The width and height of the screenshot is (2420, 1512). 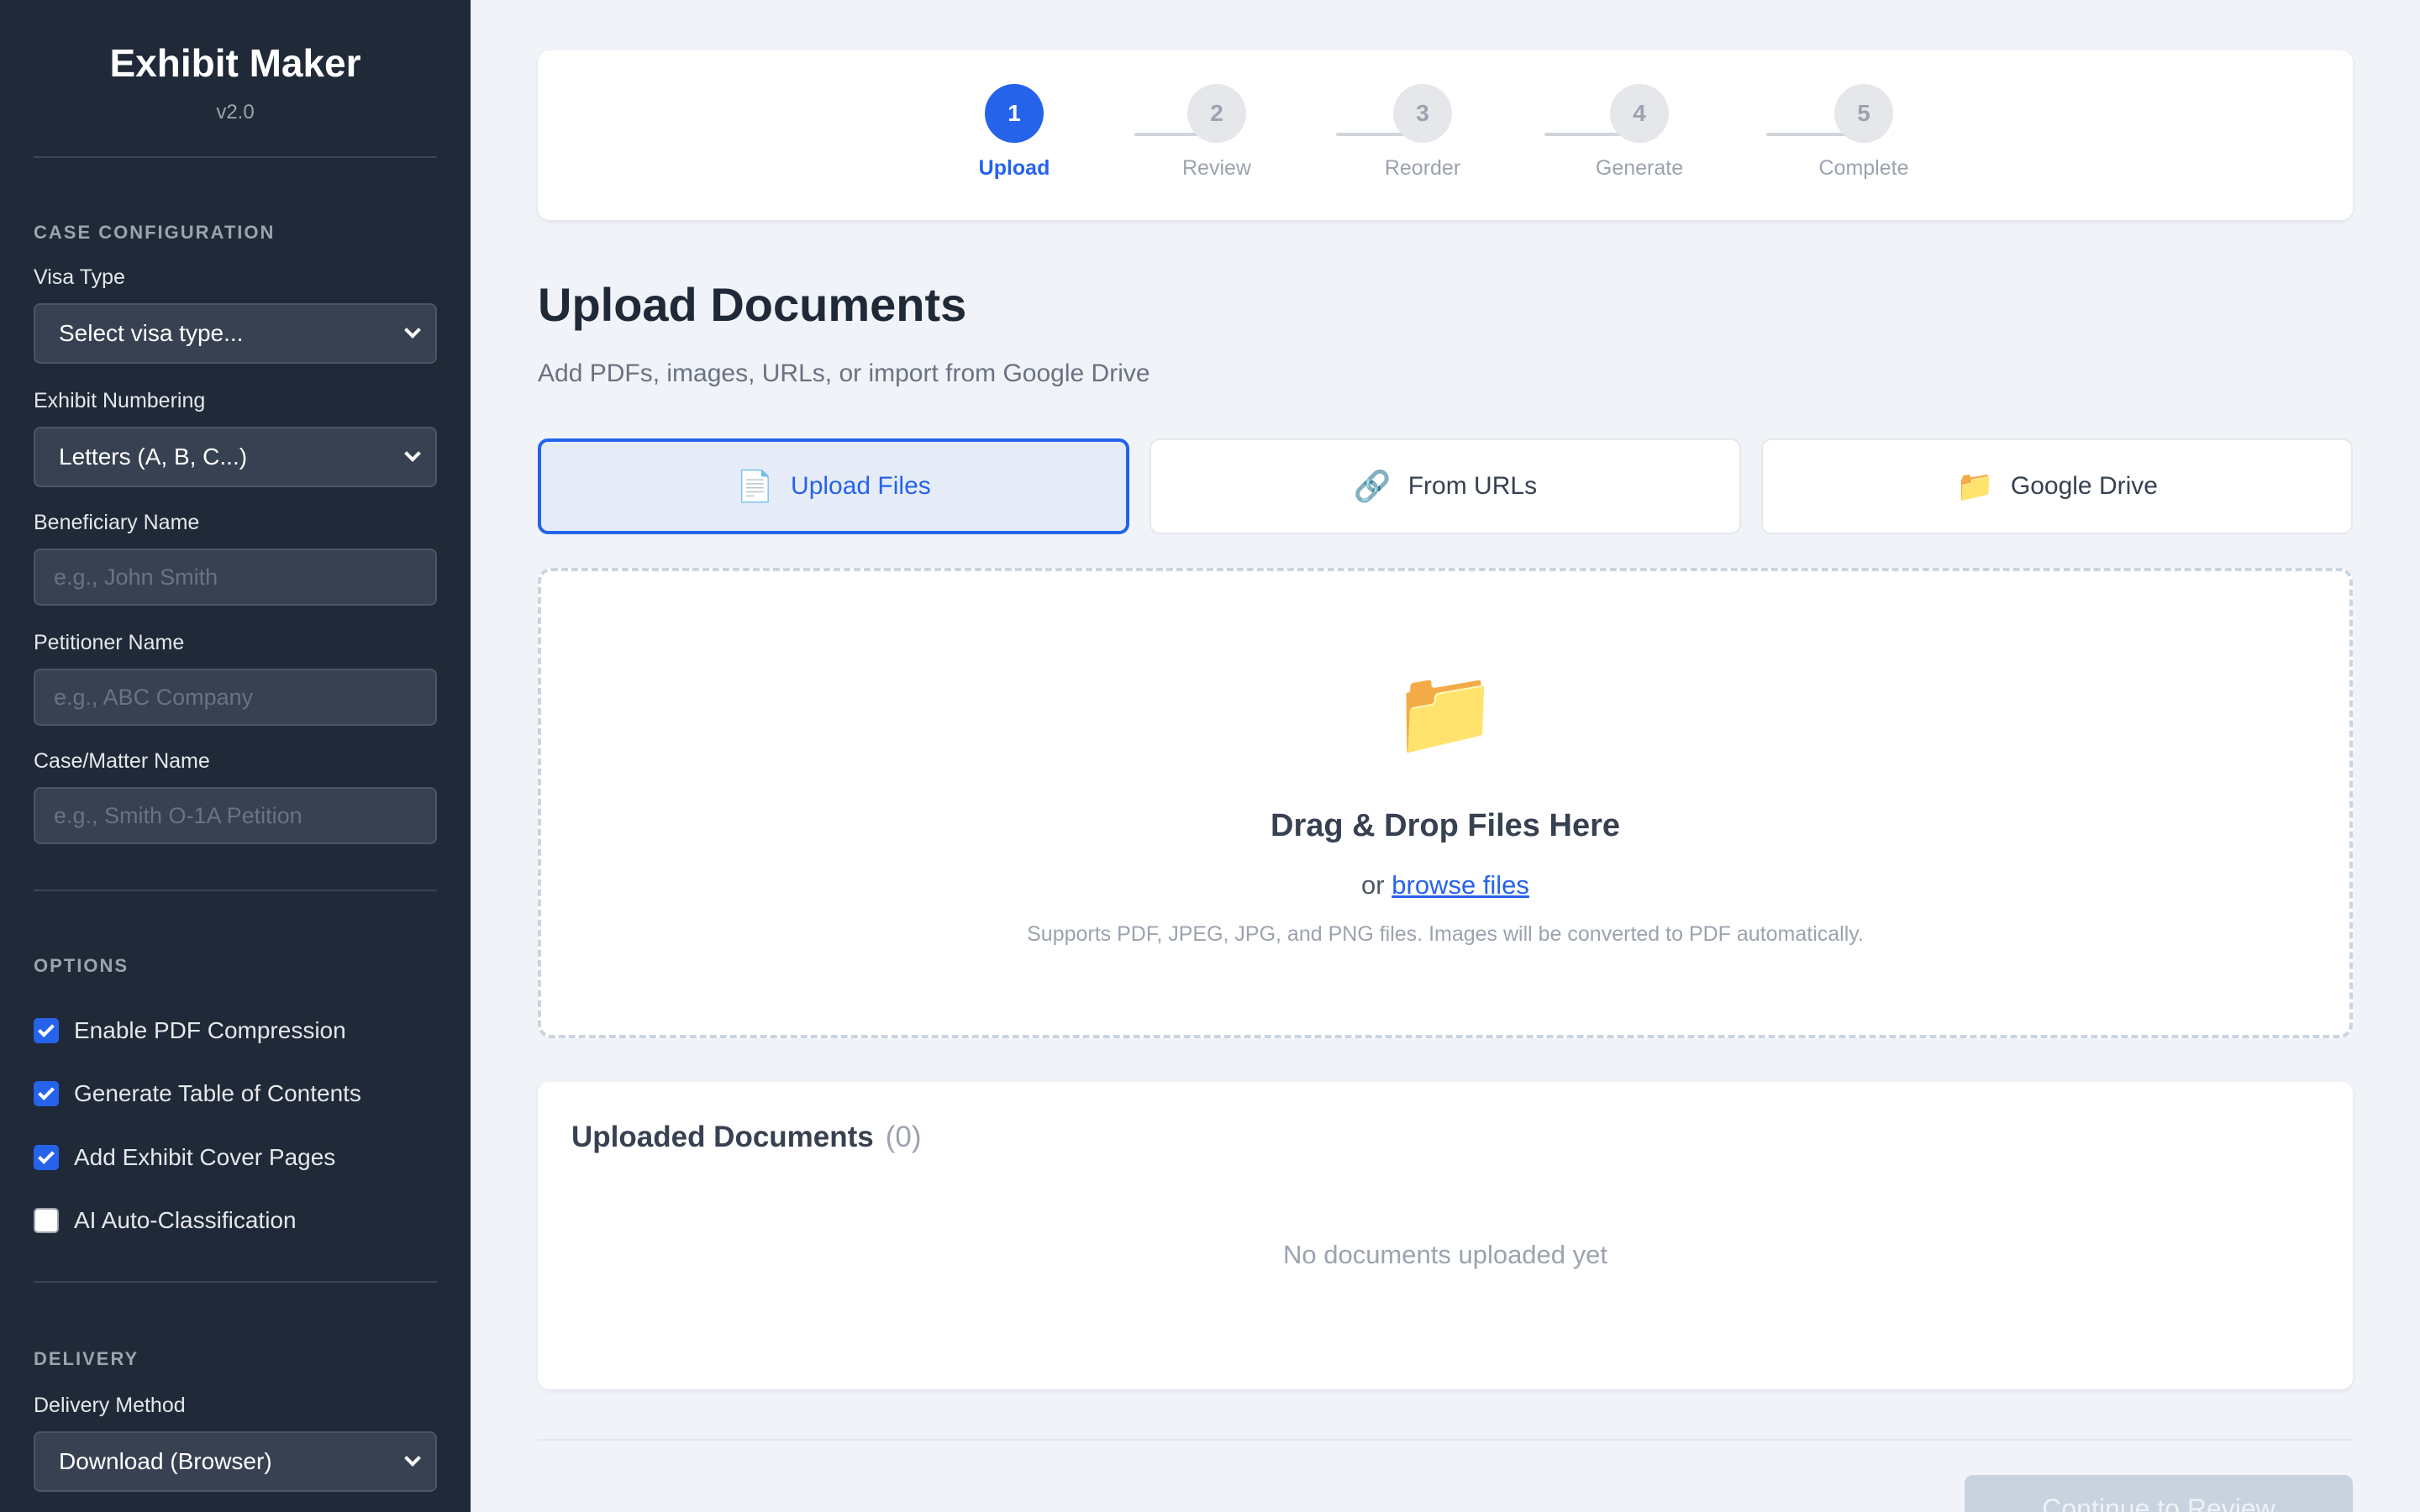 I want to click on dropzone-or-text: or, so click(x=1373, y=885).